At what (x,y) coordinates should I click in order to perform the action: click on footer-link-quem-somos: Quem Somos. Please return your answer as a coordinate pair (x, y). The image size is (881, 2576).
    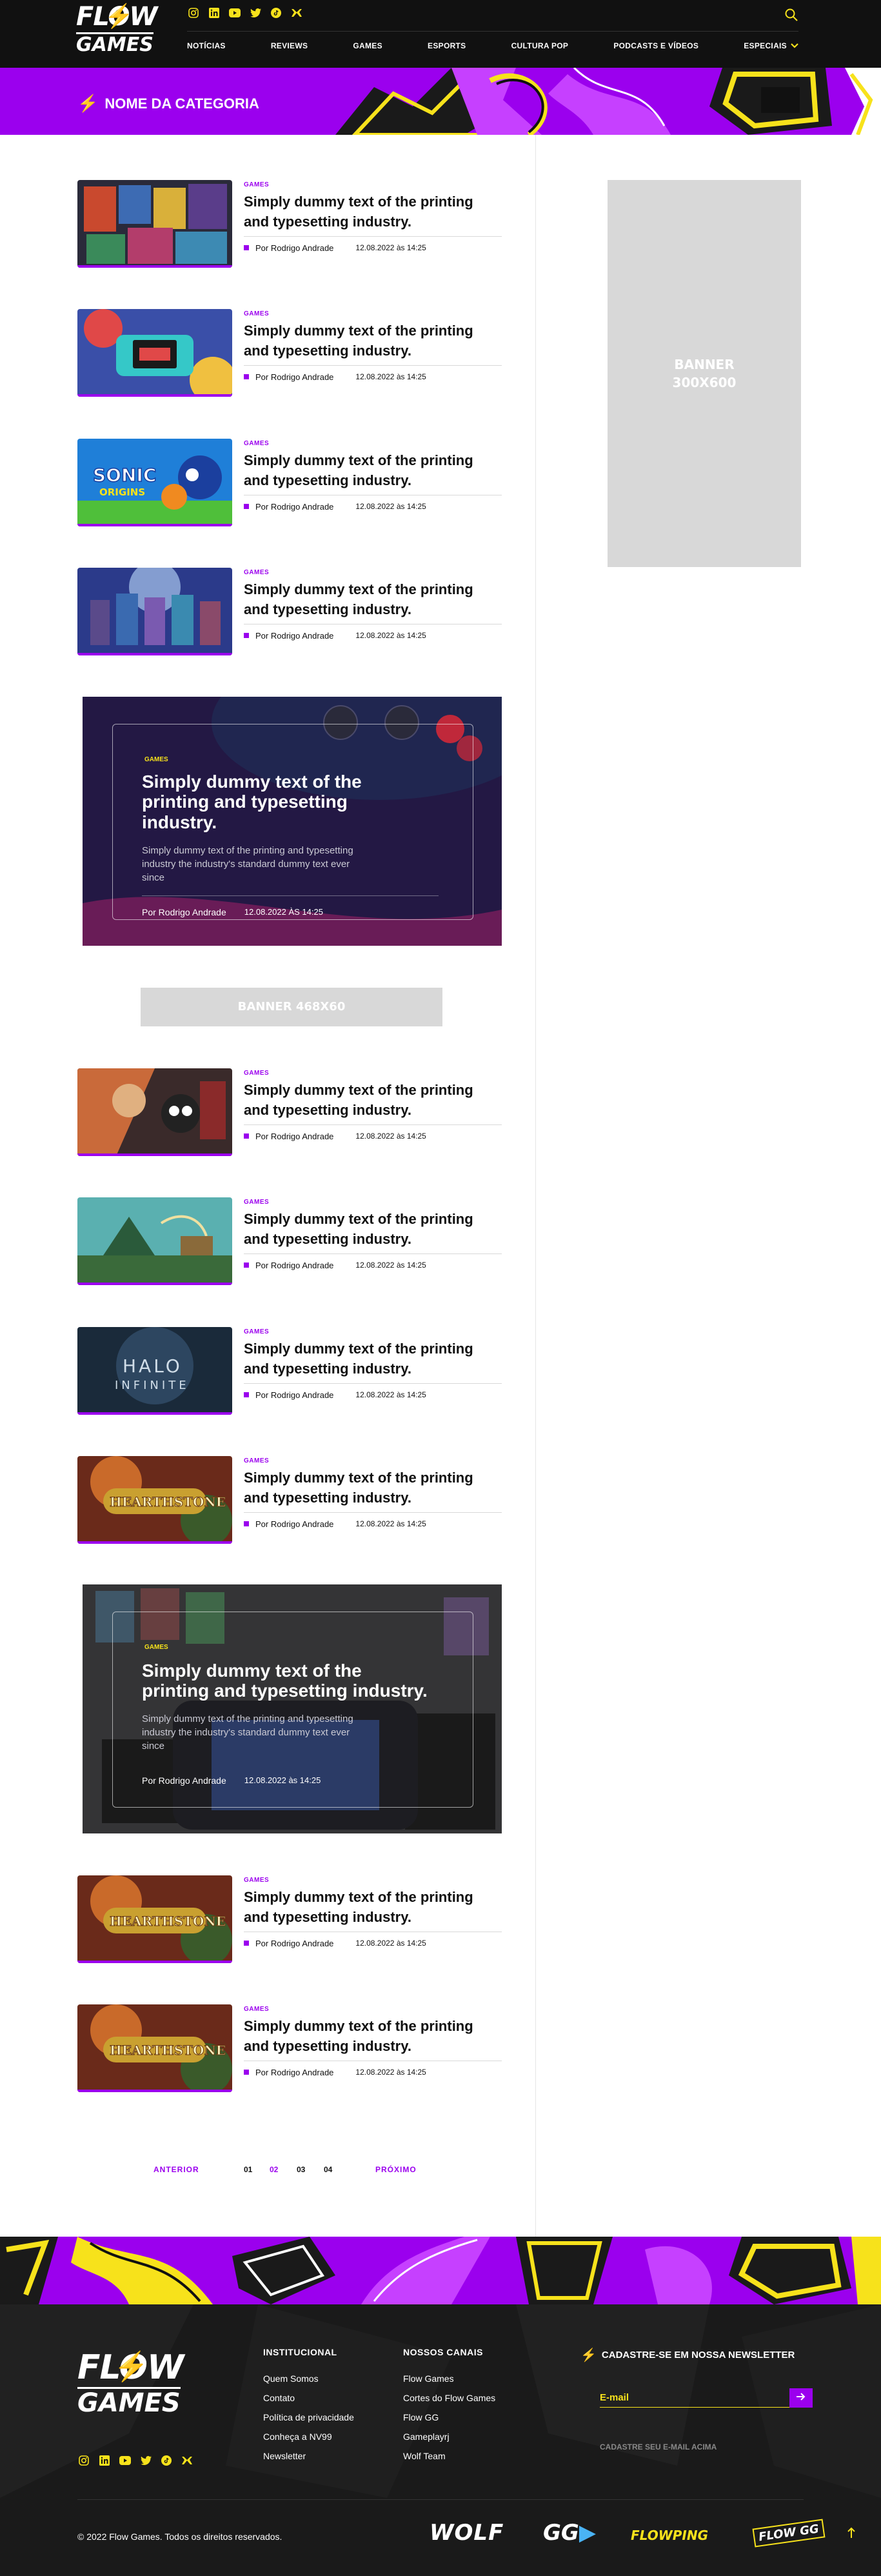
    Looking at the image, I should click on (308, 2378).